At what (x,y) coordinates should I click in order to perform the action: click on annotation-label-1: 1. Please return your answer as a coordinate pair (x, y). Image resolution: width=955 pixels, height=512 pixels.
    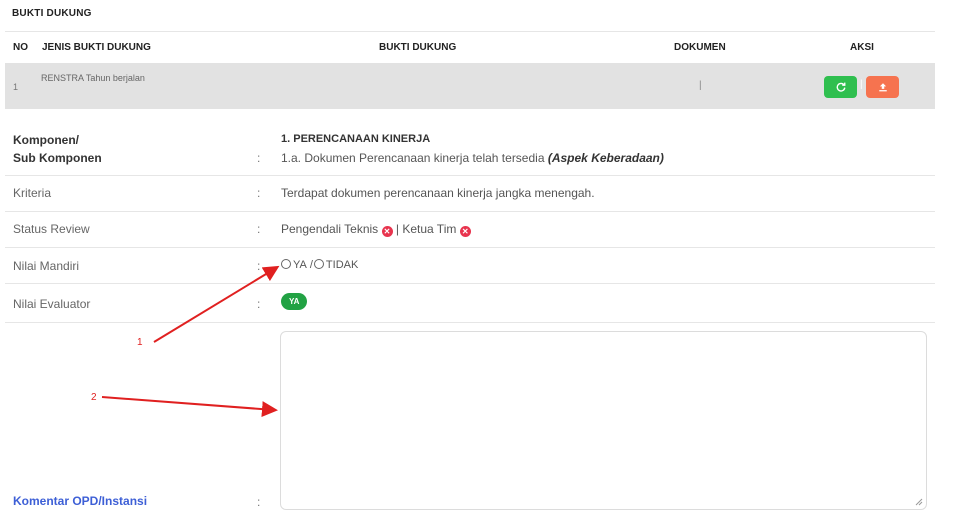
    Looking at the image, I should click on (140, 342).